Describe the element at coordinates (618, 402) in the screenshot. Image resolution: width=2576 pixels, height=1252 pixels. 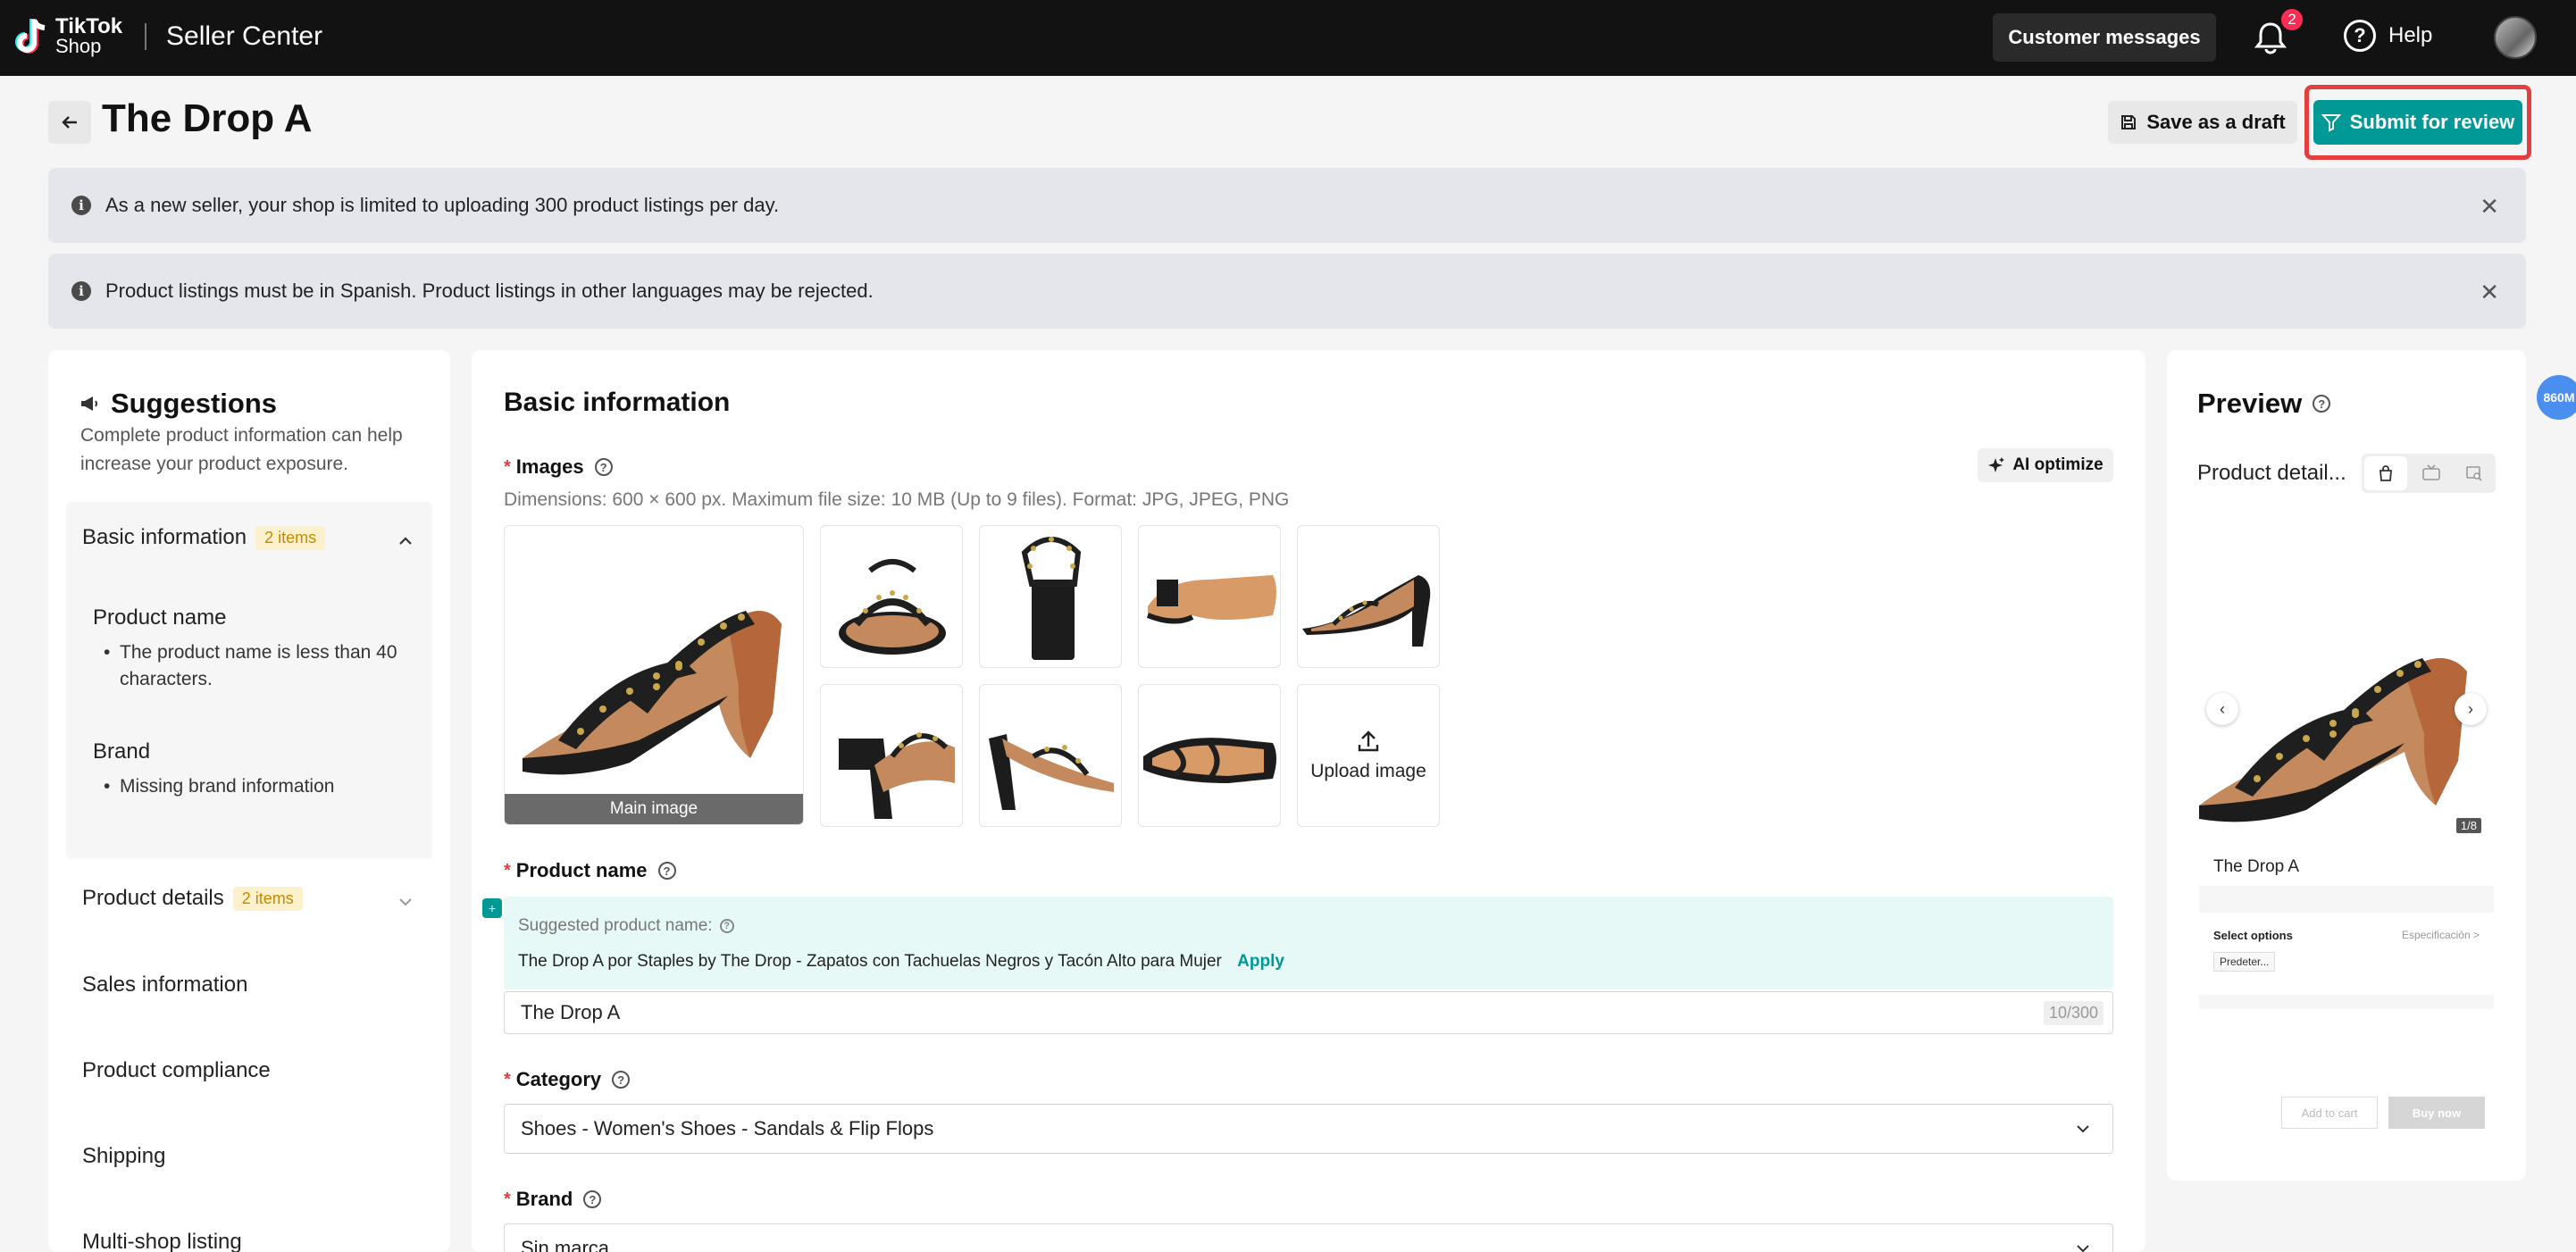
I see `section-title: Basic information` at that location.